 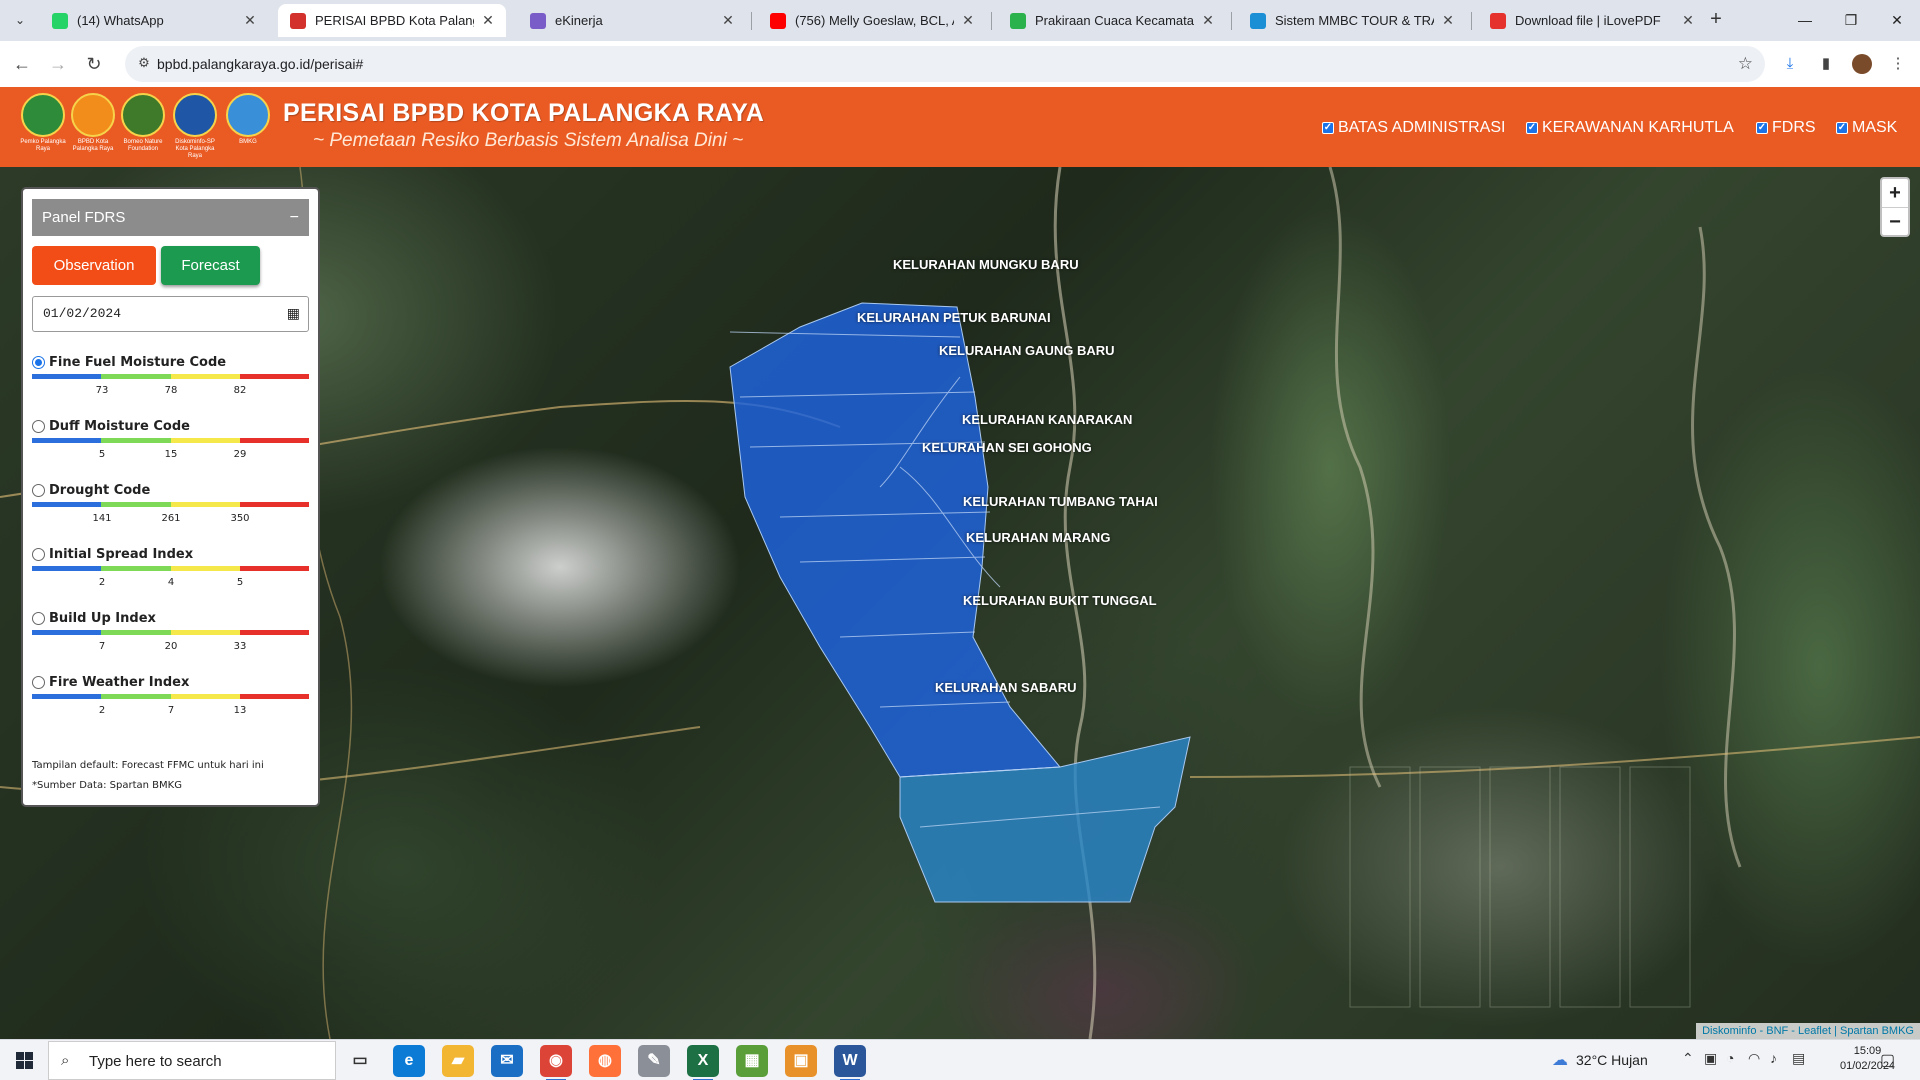 I want to click on tab-title: (14) WhatsApp, so click(x=120, y=20).